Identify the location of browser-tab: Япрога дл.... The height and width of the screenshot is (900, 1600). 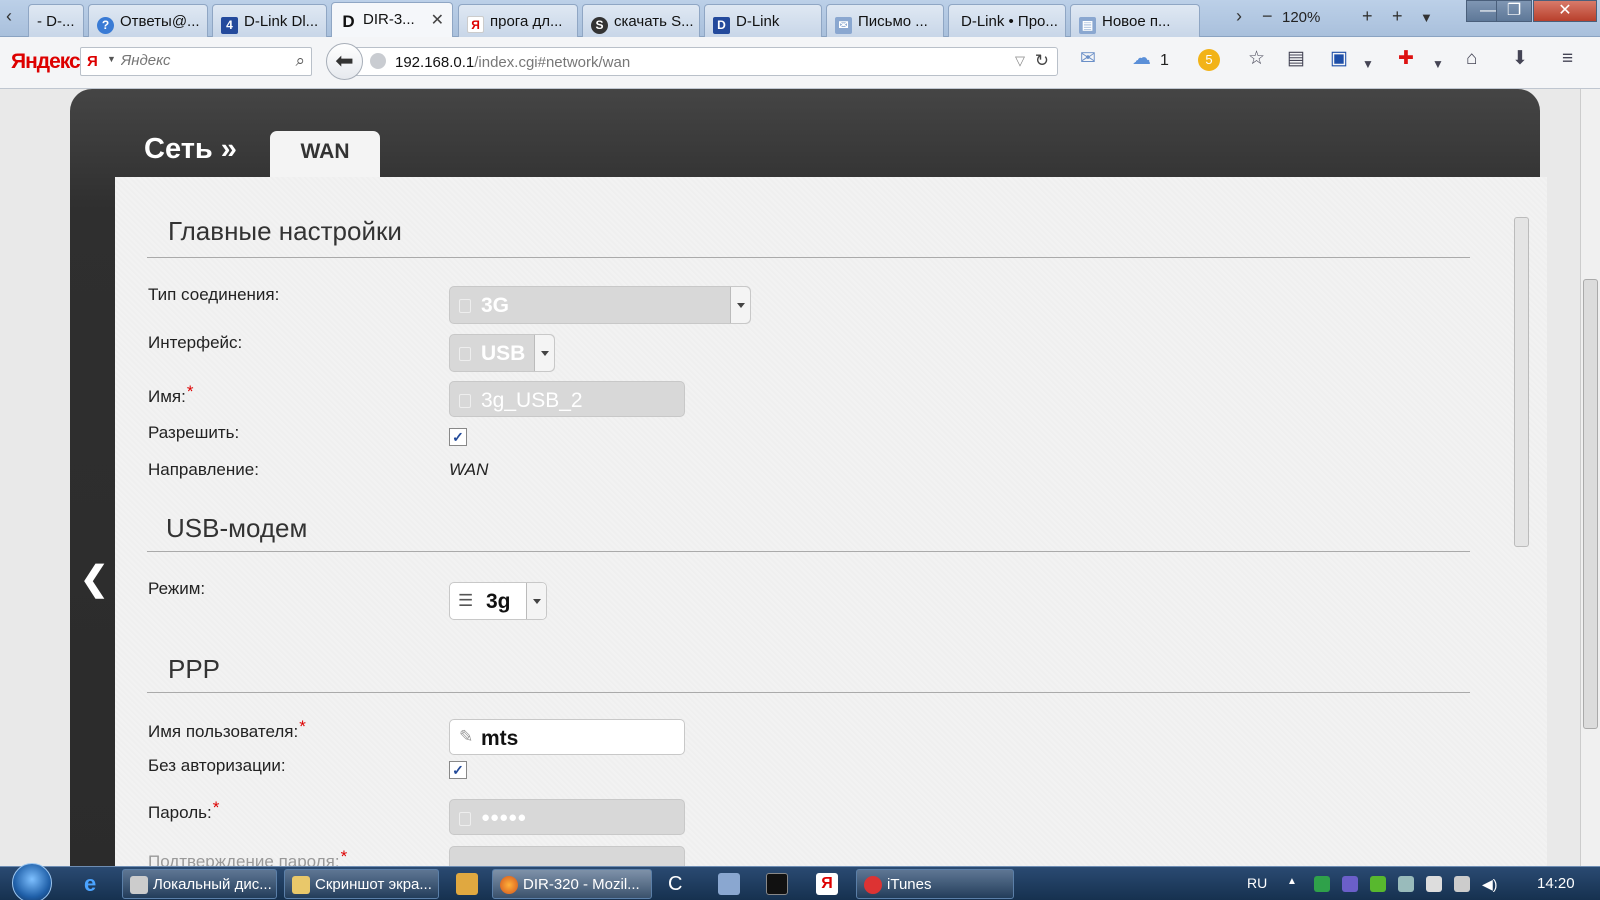
(518, 20).